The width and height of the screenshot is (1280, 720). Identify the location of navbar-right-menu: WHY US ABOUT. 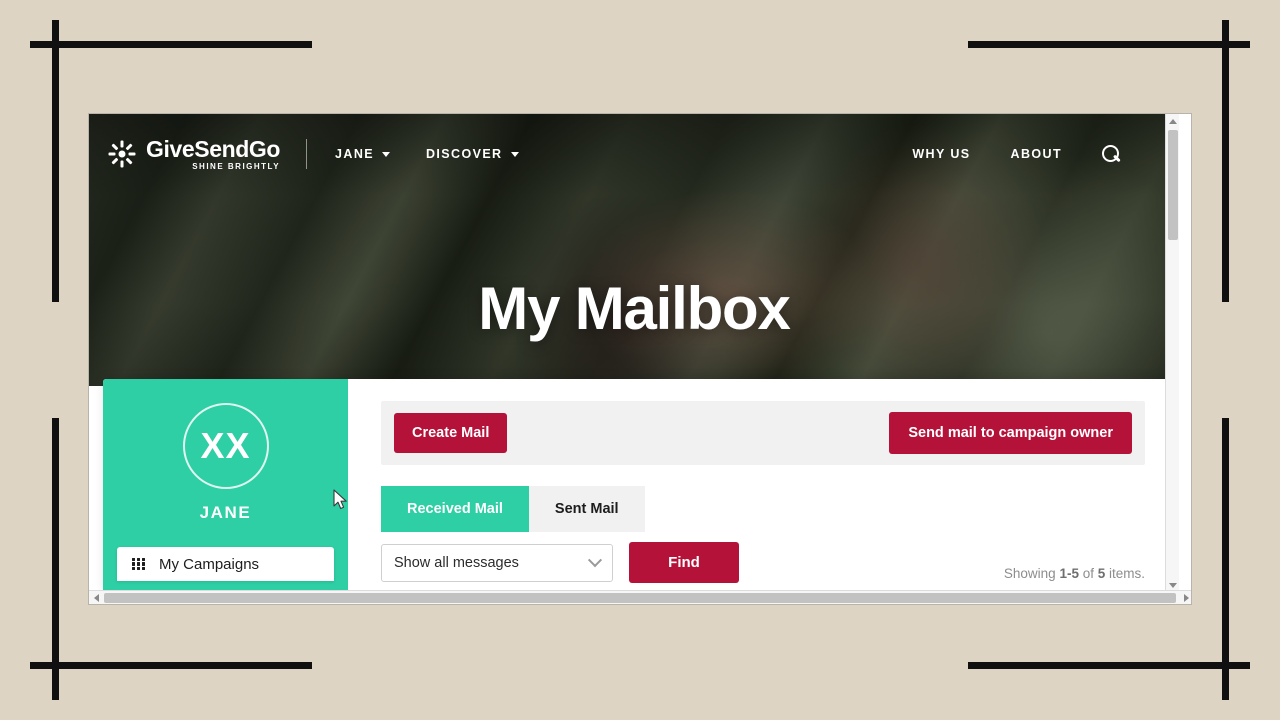
(1016, 154).